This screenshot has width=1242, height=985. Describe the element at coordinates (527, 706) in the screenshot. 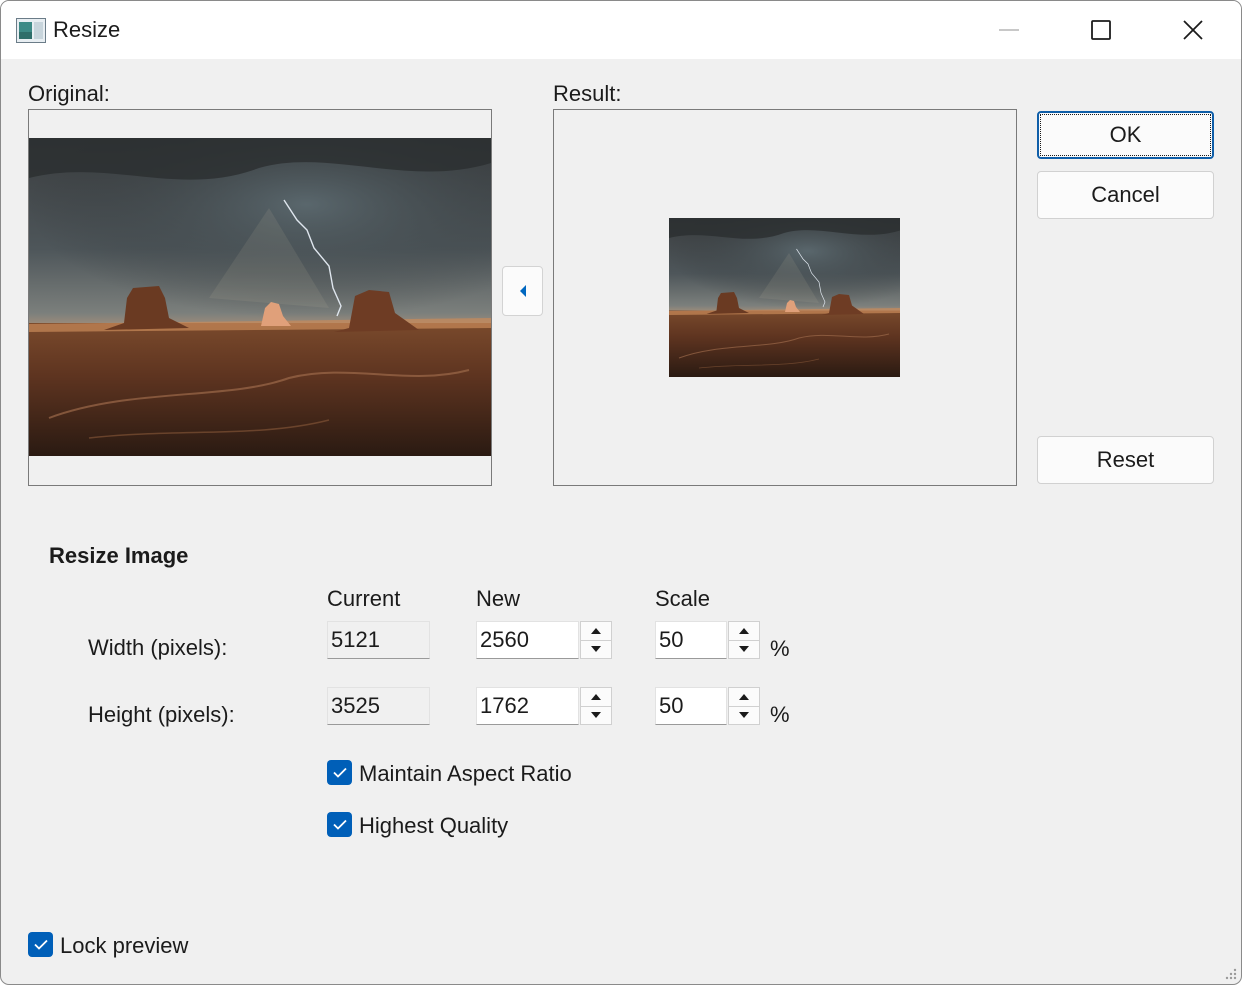

I see `height-new-input: 1762` at that location.